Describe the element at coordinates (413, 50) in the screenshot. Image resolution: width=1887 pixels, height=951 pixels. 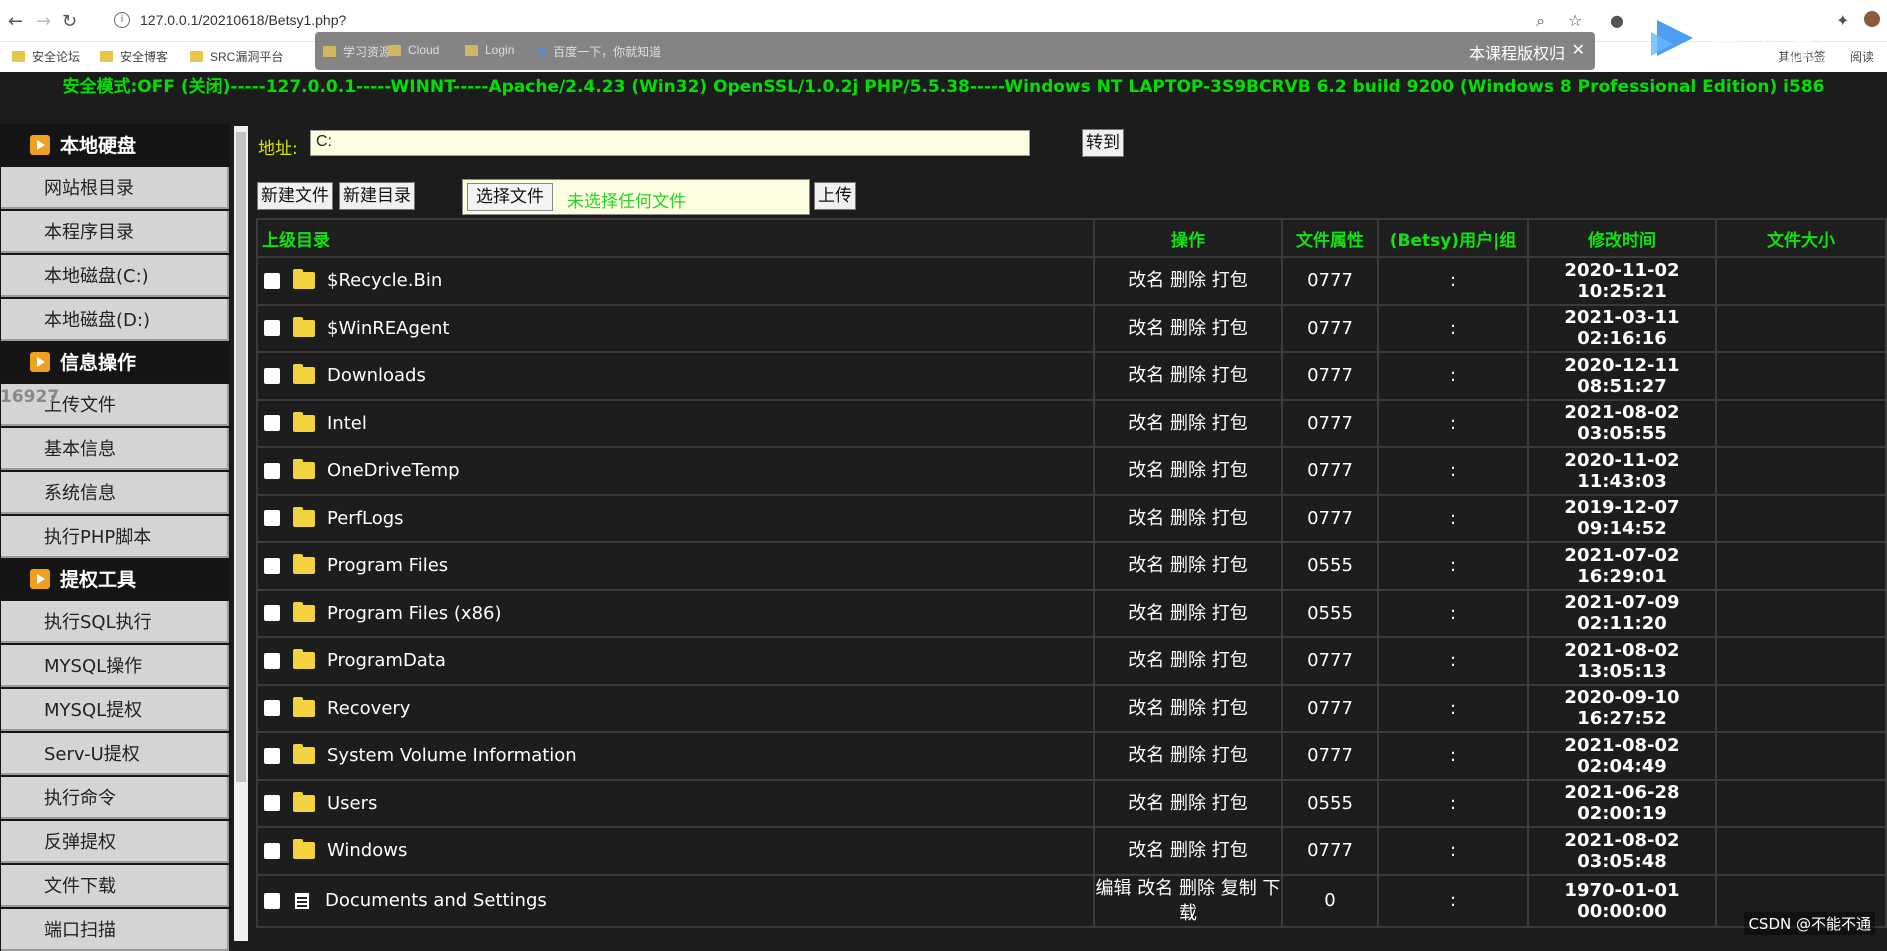
I see `bookmark-item: Cloud` at that location.